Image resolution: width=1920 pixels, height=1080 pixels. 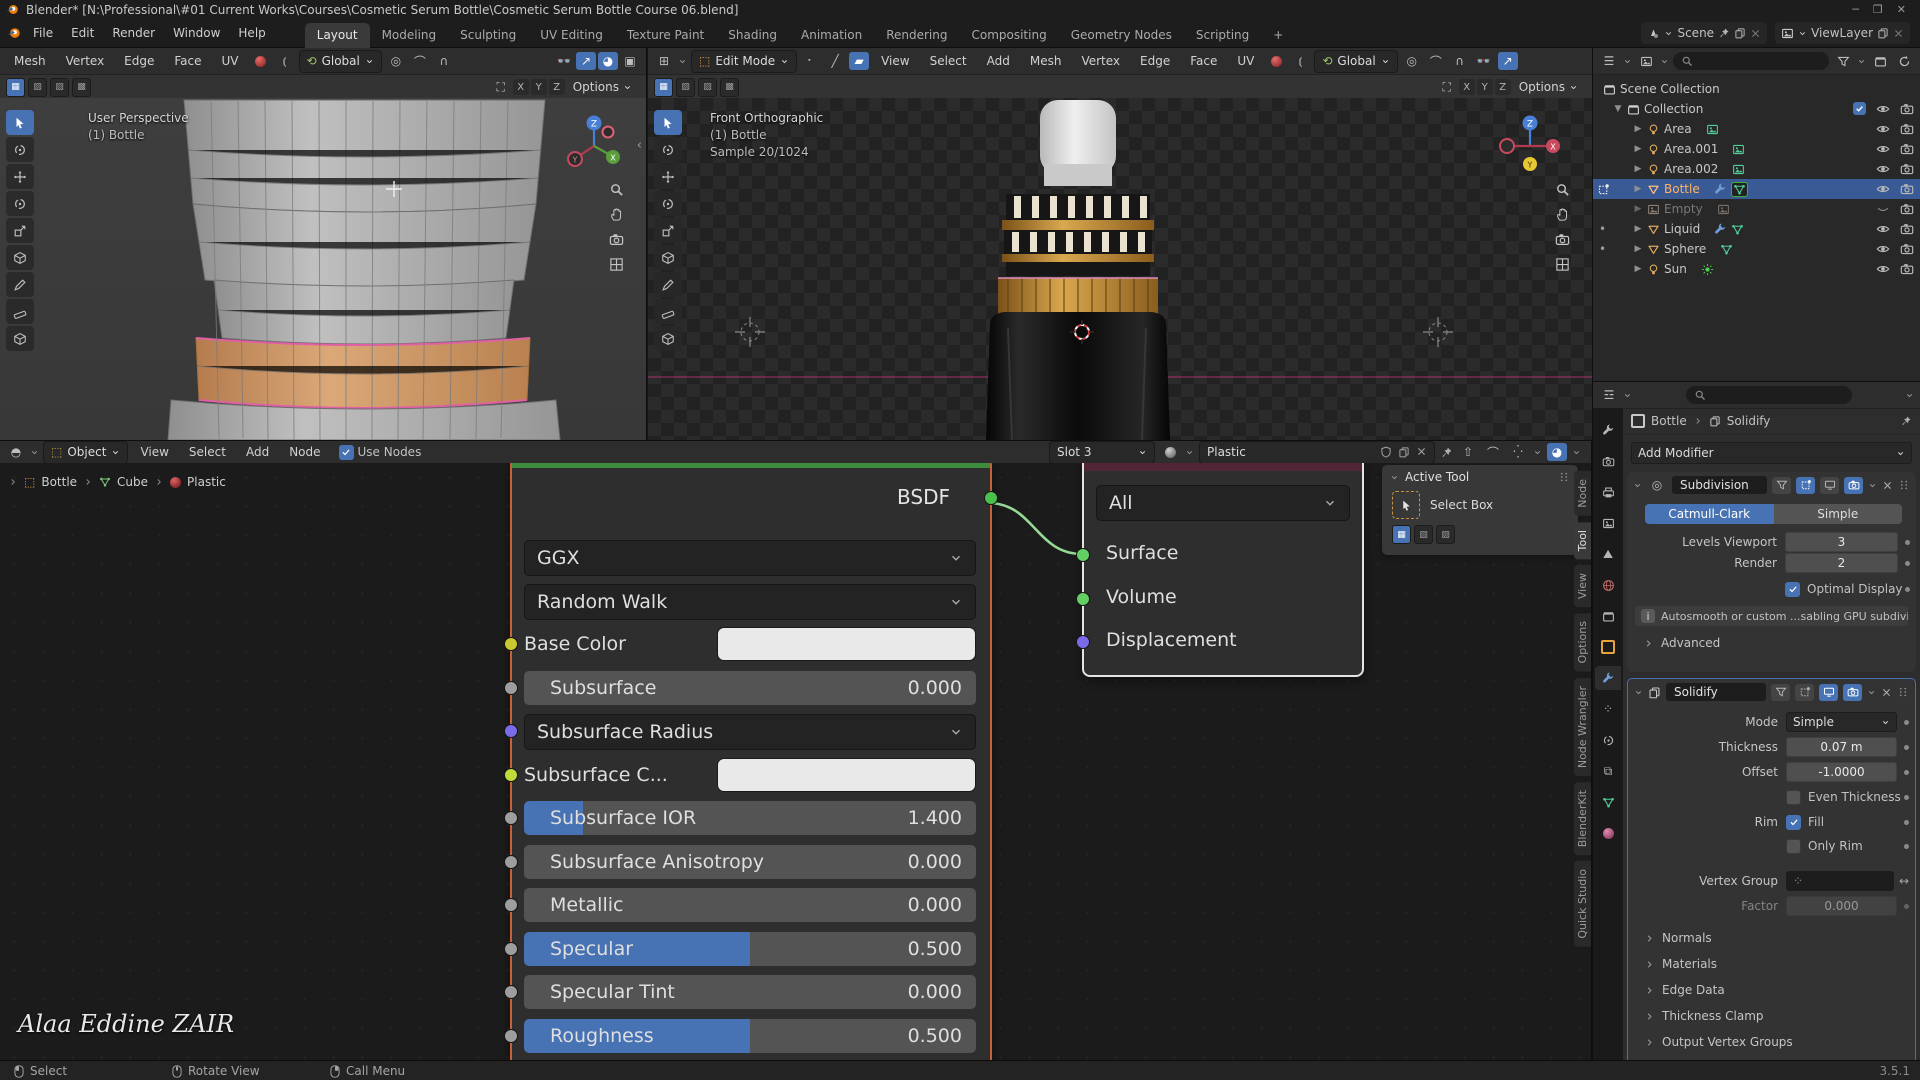 What do you see at coordinates (1841, 542) in the screenshot?
I see `levels-viewport-field: 3` at bounding box center [1841, 542].